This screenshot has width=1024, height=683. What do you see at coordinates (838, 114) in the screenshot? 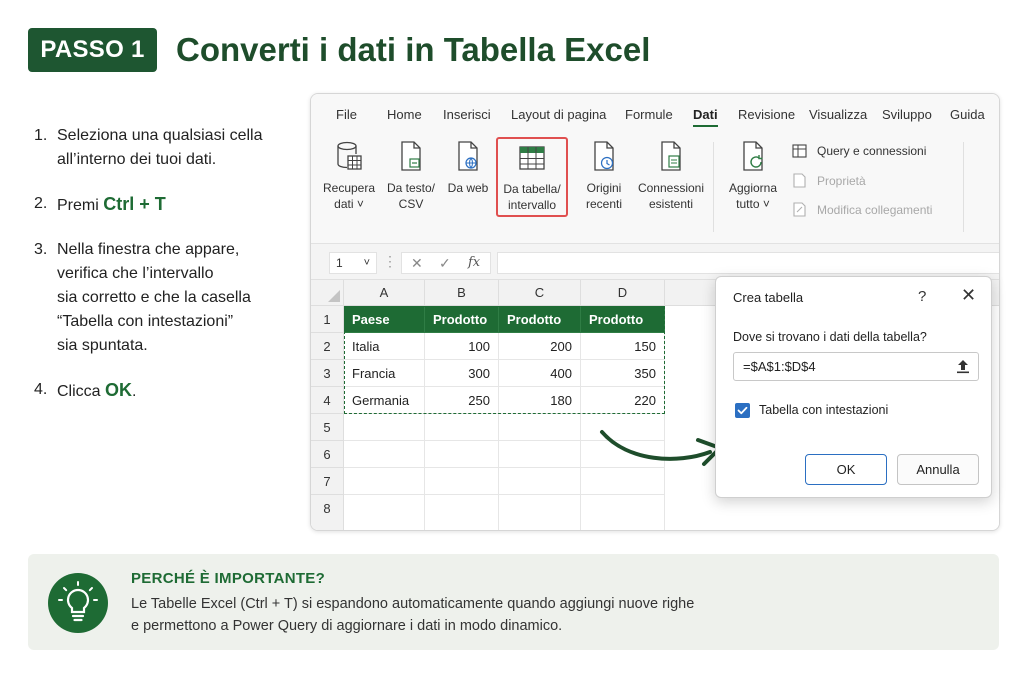
I see `tab-visualizza: Visualizza` at bounding box center [838, 114].